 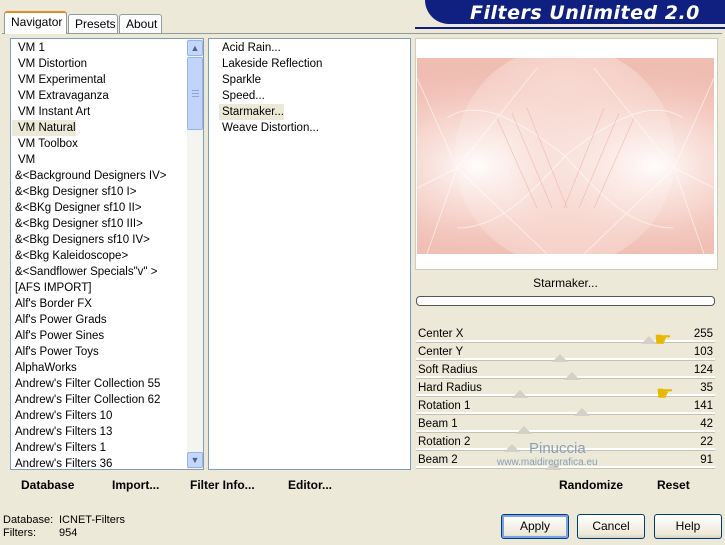 What do you see at coordinates (703, 334) in the screenshot?
I see `parameter-value: 255` at bounding box center [703, 334].